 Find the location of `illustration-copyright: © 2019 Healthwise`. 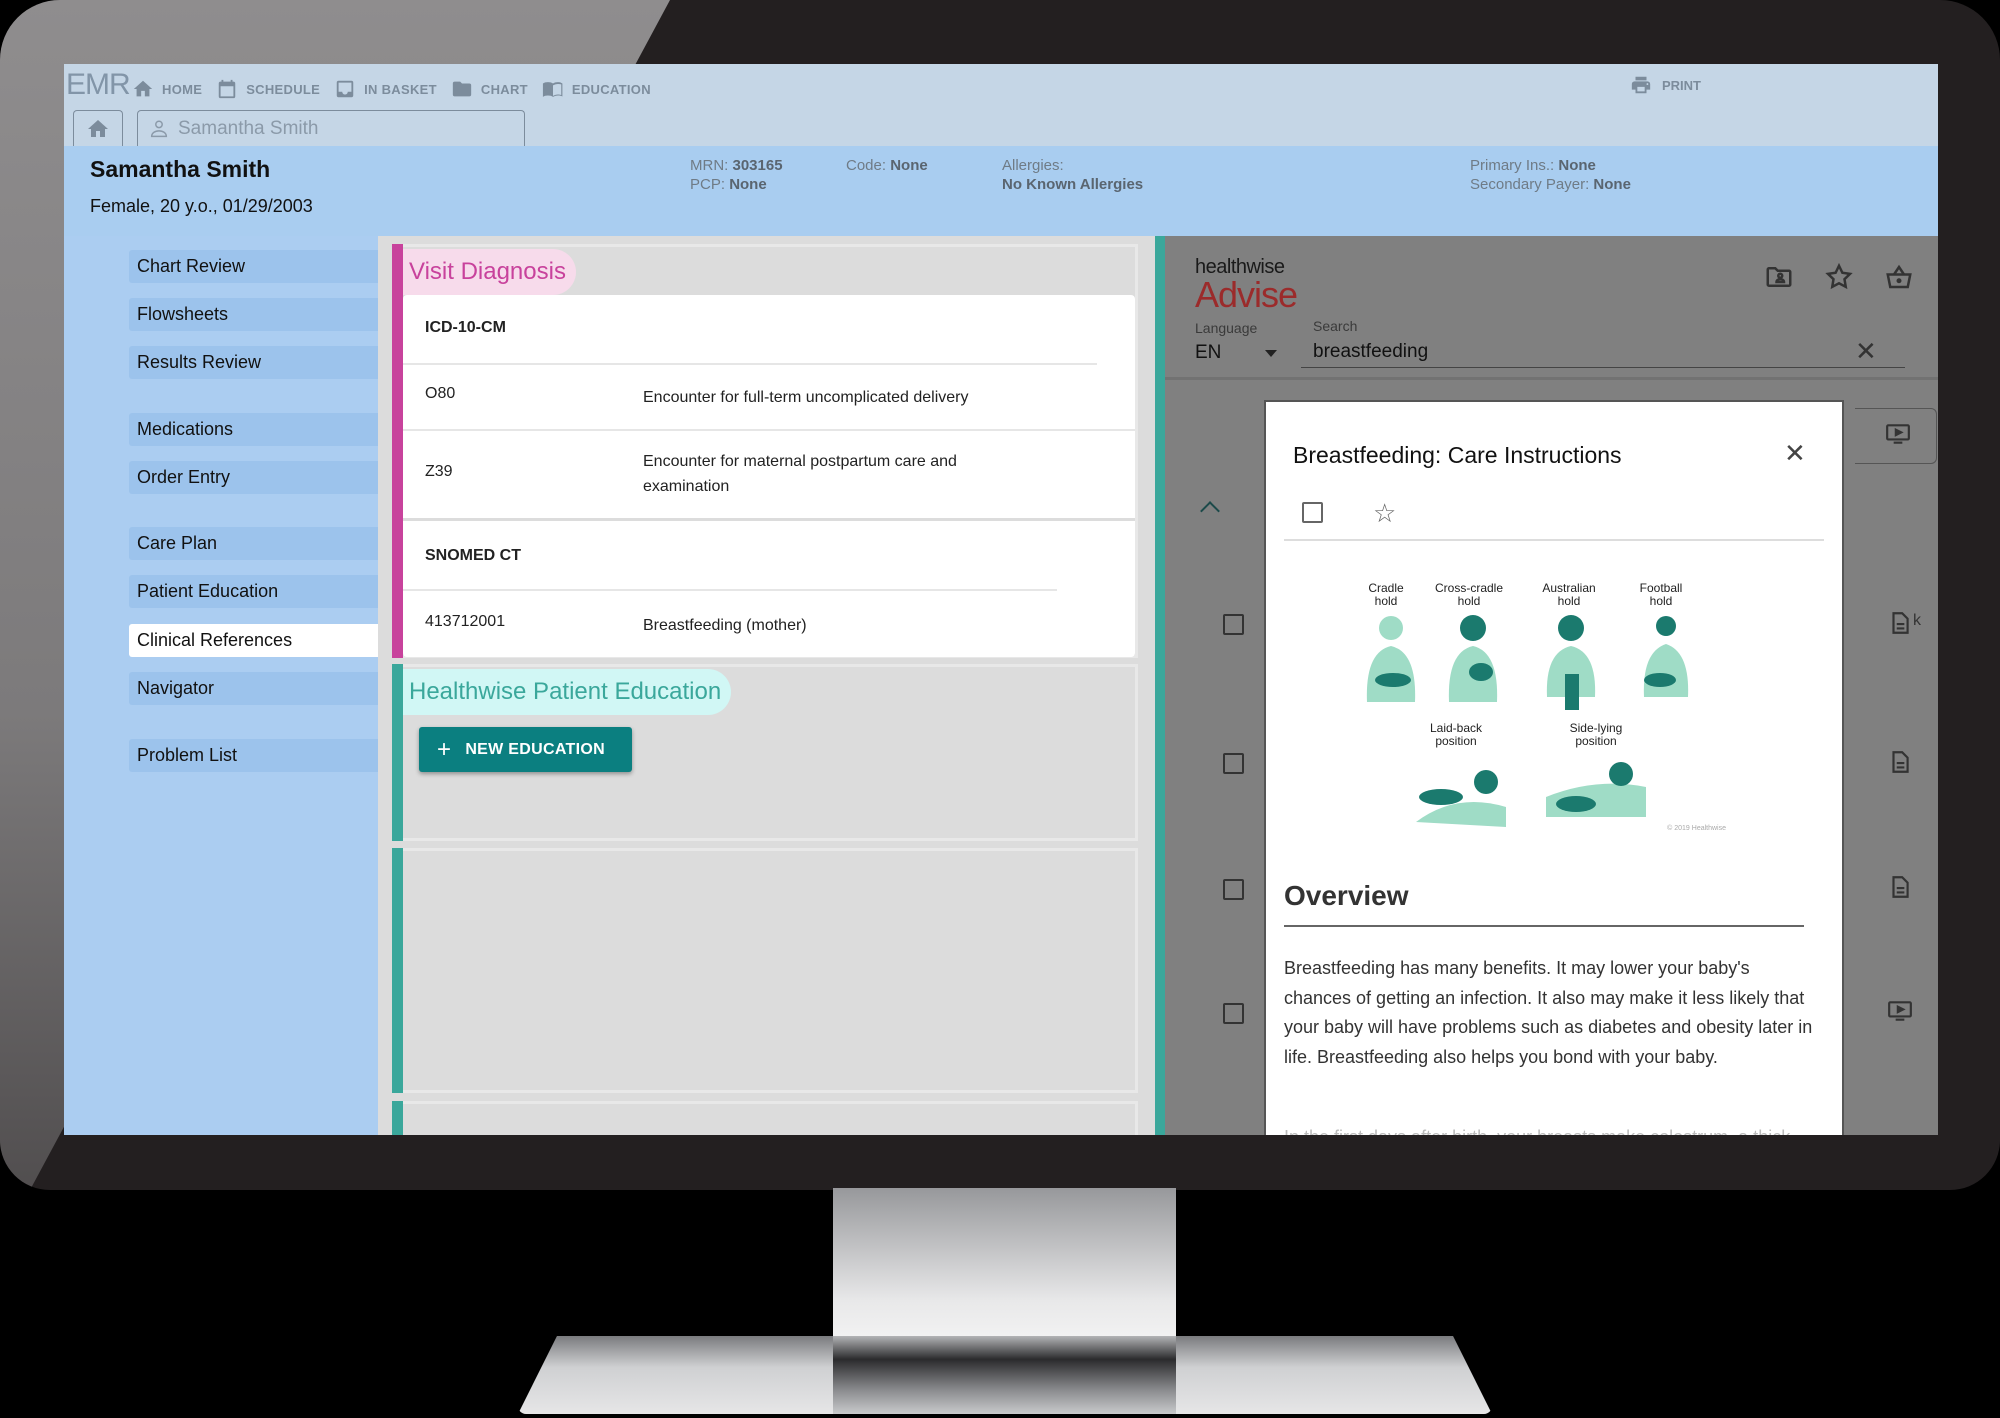

illustration-copyright: © 2019 Healthwise is located at coordinates (1696, 828).